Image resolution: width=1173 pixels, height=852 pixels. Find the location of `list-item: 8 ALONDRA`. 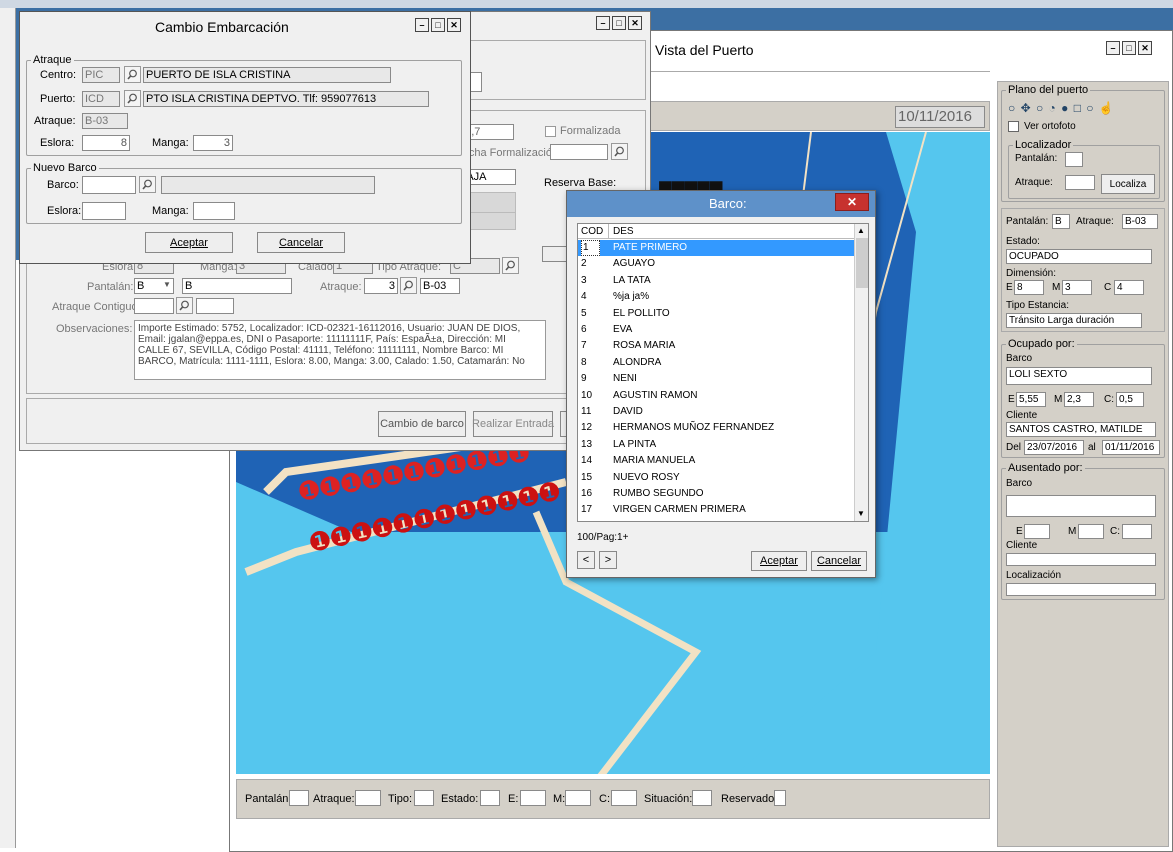

list-item: 8 ALONDRA is located at coordinates (716, 363).